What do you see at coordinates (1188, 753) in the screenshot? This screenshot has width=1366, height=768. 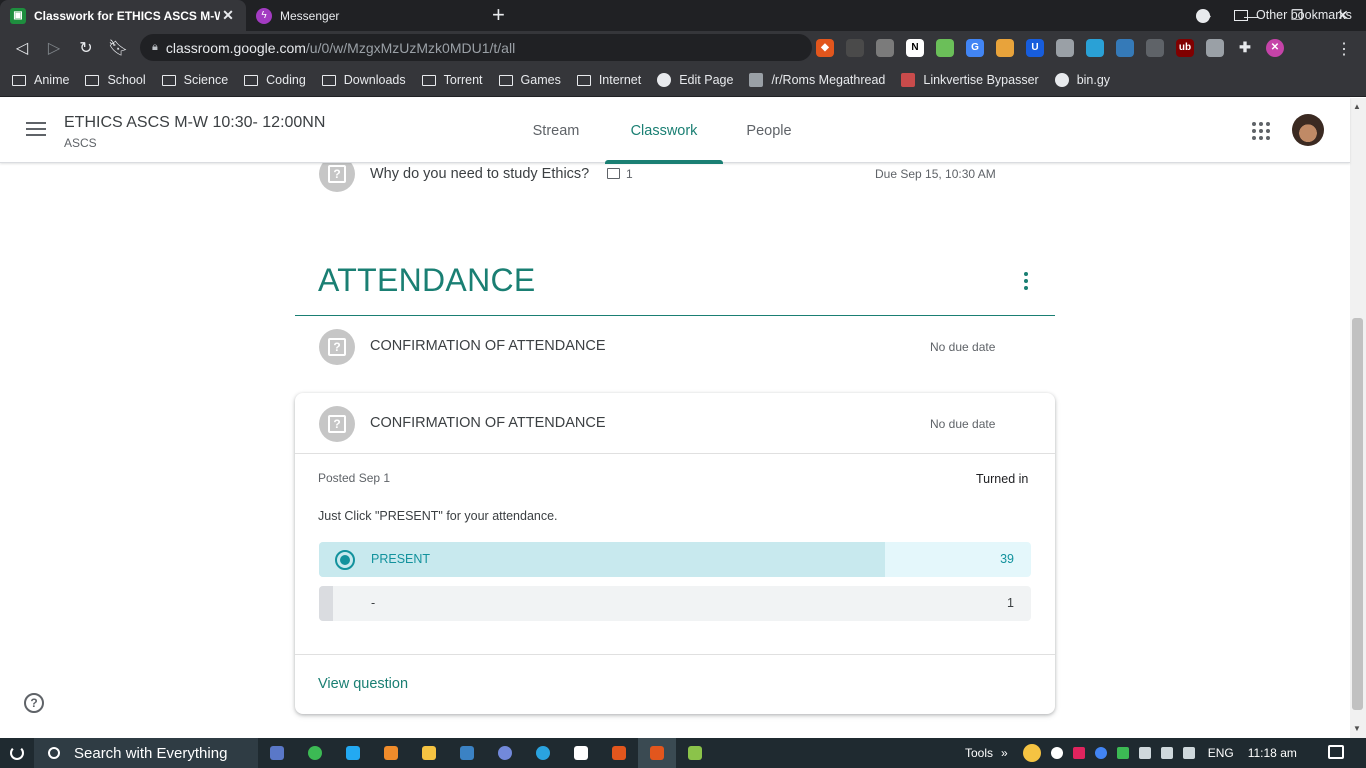 I see `volume-icon` at bounding box center [1188, 753].